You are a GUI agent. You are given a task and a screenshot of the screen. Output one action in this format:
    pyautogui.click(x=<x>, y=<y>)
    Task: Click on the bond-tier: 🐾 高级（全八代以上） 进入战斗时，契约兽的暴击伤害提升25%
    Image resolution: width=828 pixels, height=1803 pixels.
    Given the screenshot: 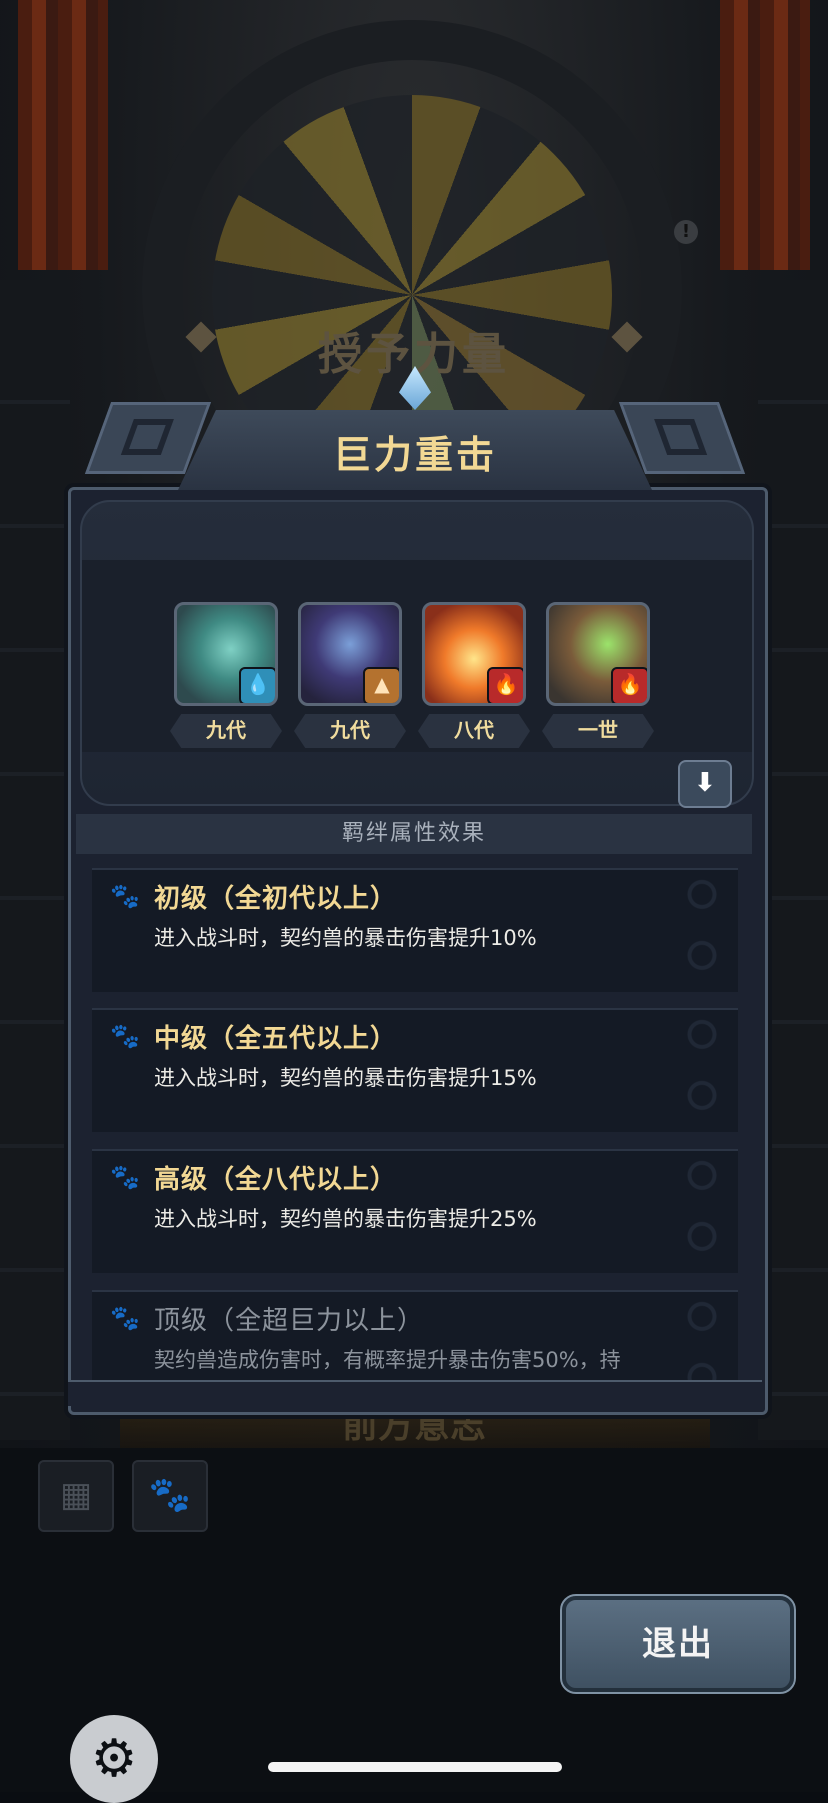 What is the action you would take?
    pyautogui.click(x=415, y=1211)
    